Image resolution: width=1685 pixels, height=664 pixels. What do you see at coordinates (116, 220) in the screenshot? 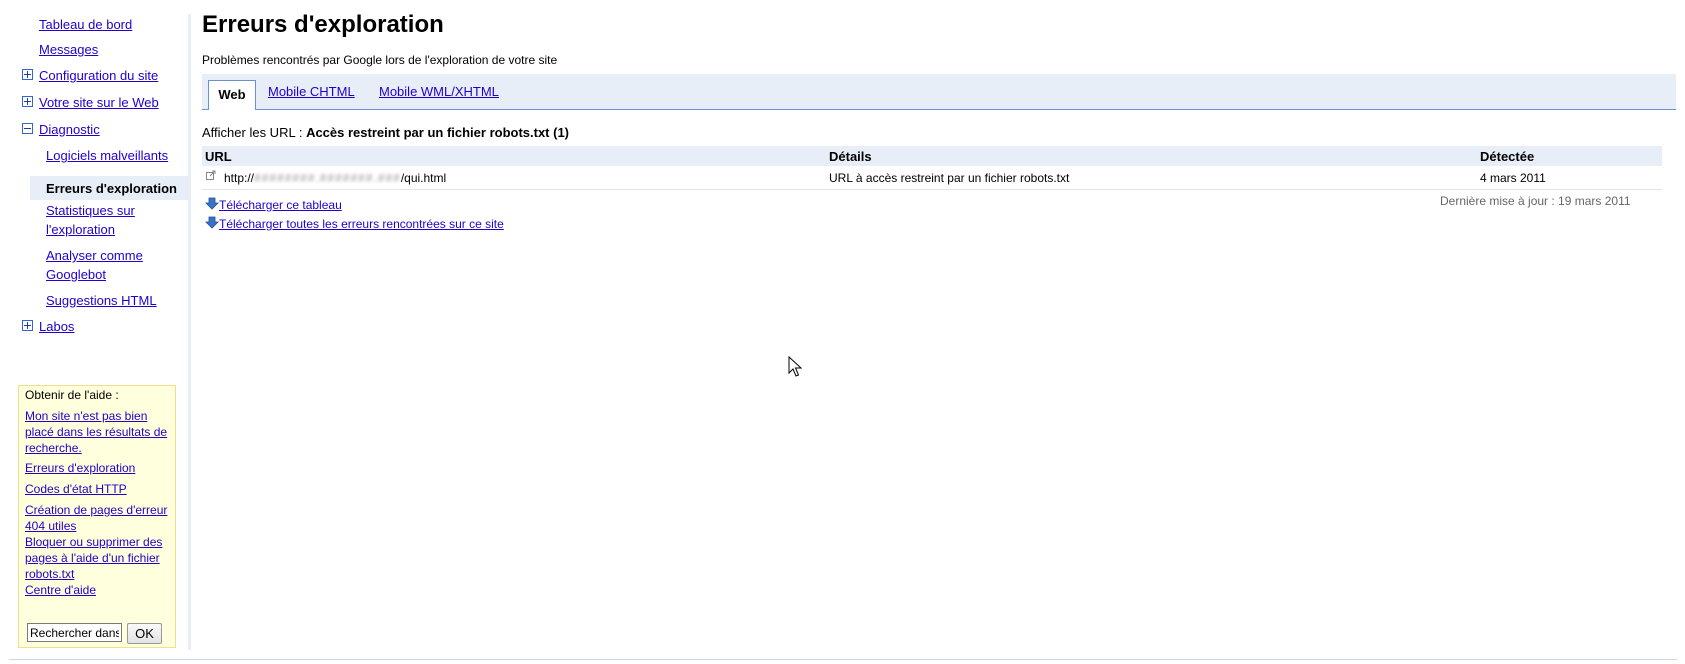
I see `sidebar-item-statistiques: Statistiques sur l'exploration` at bounding box center [116, 220].